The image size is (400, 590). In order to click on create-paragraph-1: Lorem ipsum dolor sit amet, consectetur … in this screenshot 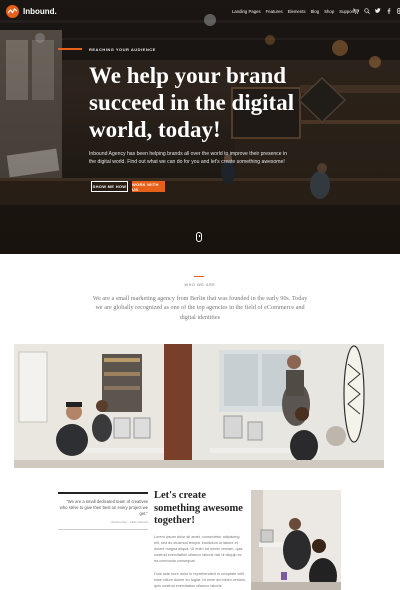, I will do `click(198, 549)`.